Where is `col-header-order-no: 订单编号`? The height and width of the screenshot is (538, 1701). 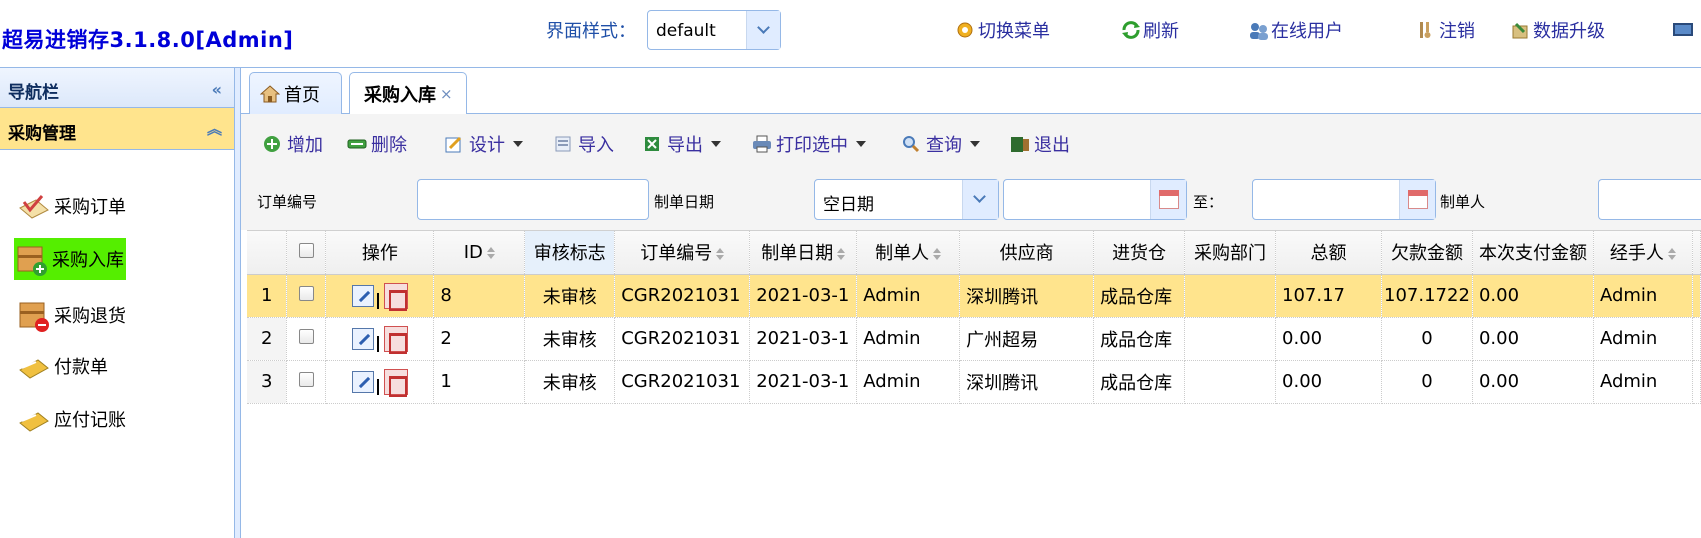
col-header-order-no: 订单编号 is located at coordinates (682, 253).